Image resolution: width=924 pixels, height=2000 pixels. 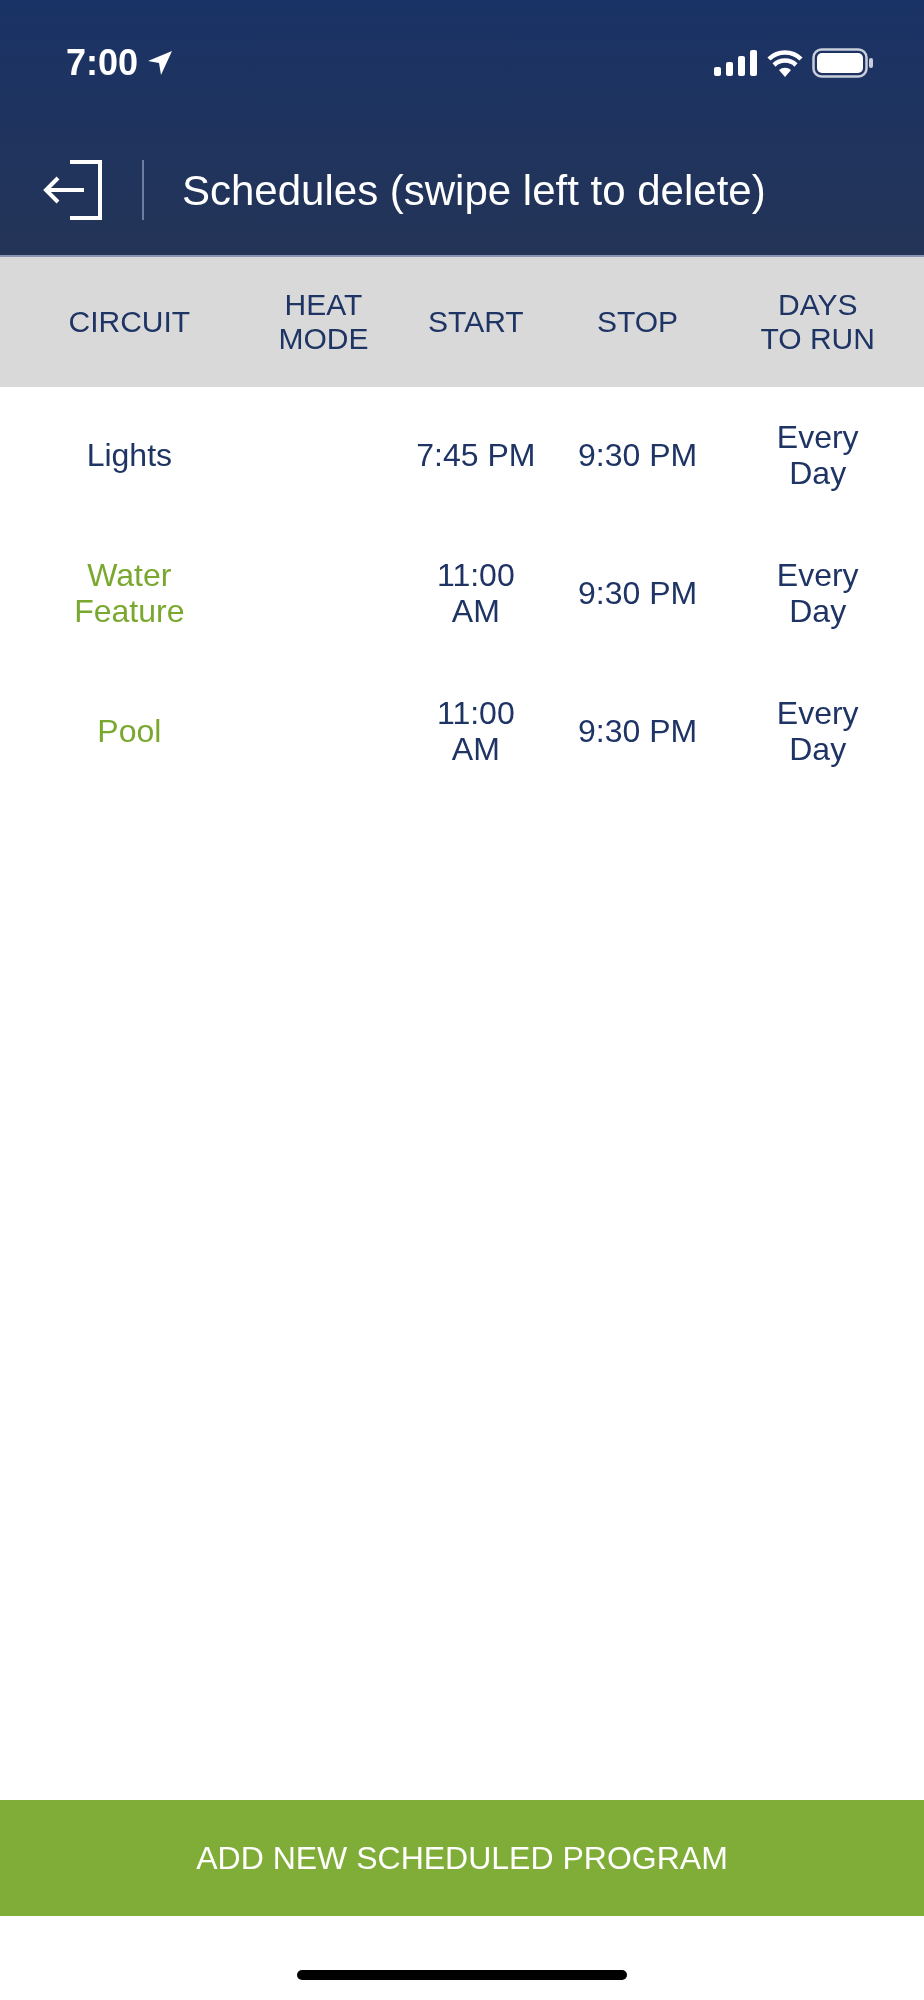 I want to click on status-time: 7:00, so click(x=102, y=62).